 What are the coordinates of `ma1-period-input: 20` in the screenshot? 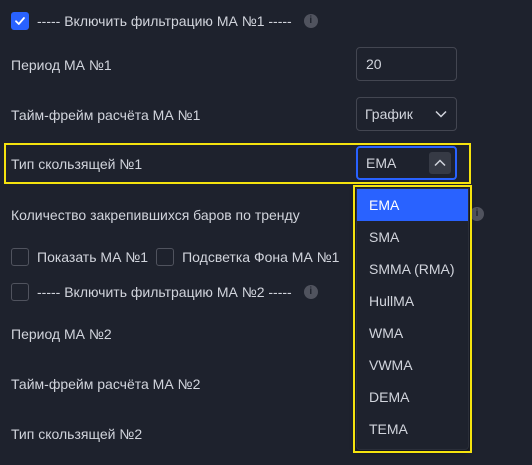 It's located at (406, 64).